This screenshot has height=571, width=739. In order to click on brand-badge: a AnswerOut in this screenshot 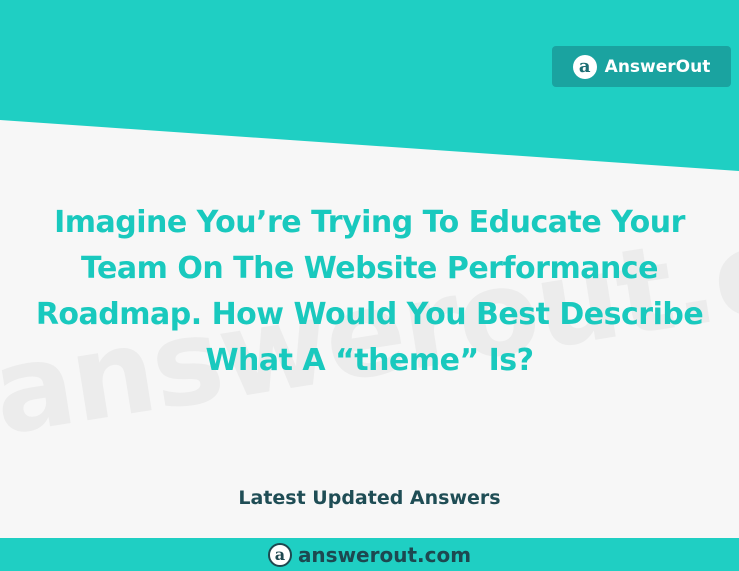, I will do `click(641, 66)`.